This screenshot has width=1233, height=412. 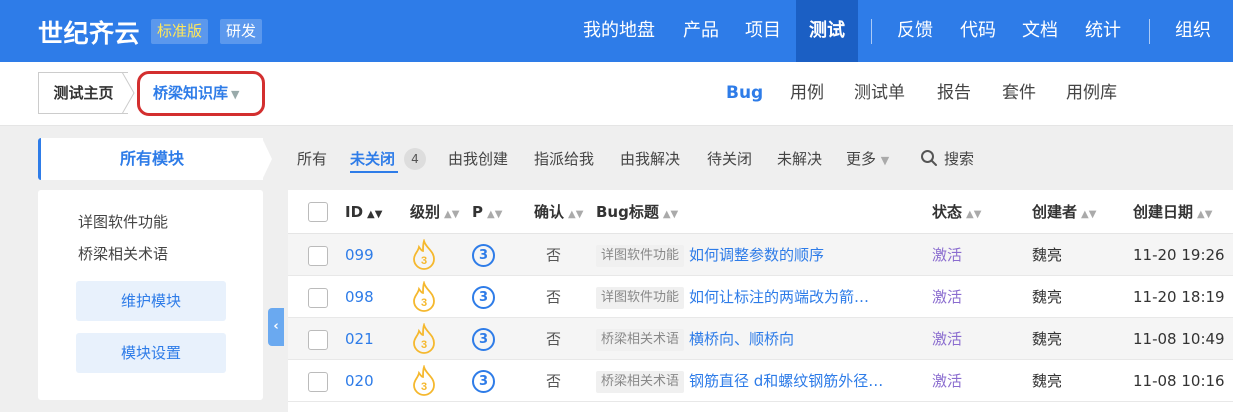 I want to click on bug-title-link: 桥梁相关术语 横桥向、顺桥向, so click(x=753, y=339).